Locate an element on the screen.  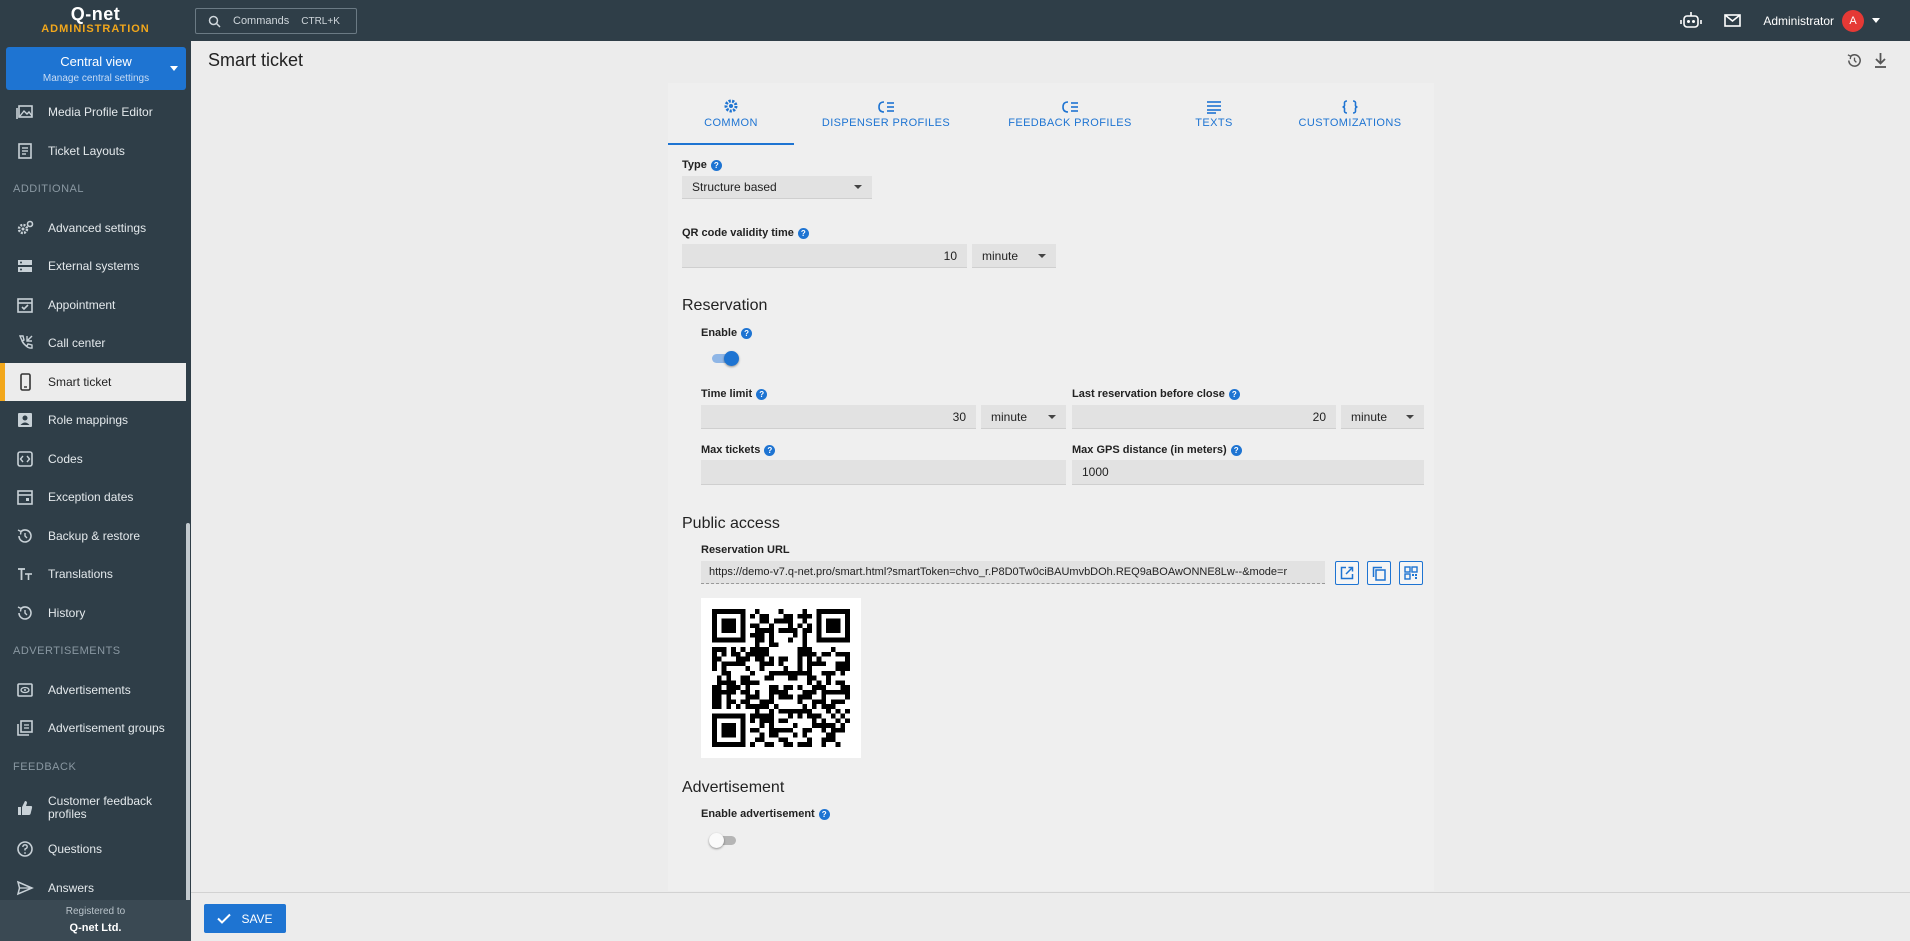
bottom-action-bar: SAVE is located at coordinates (1050, 916).